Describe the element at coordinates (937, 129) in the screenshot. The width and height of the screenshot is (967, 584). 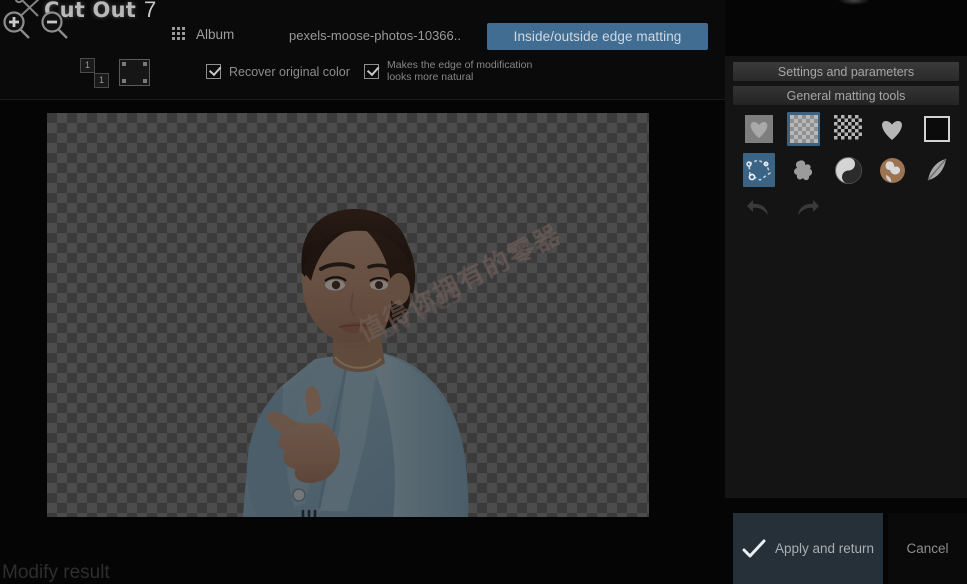
I see `black-square-icon` at that location.